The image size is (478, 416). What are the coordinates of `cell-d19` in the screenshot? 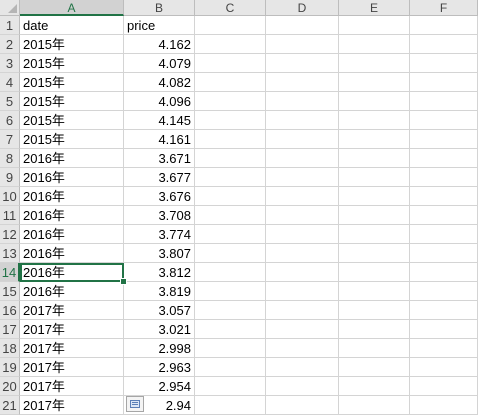 It's located at (302, 367).